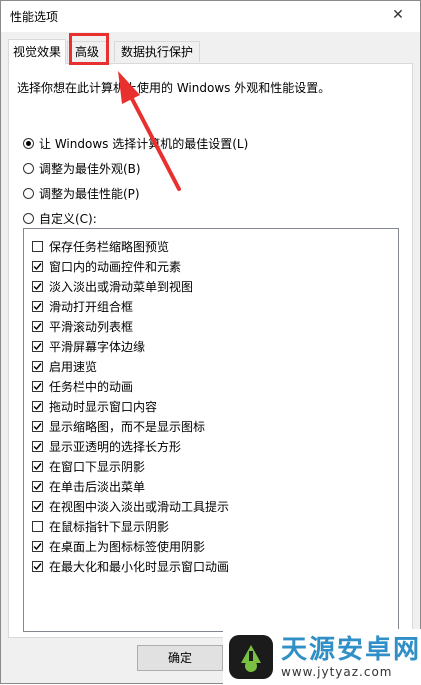 This screenshot has height=685, width=421. I want to click on close-button: ✕, so click(398, 15).